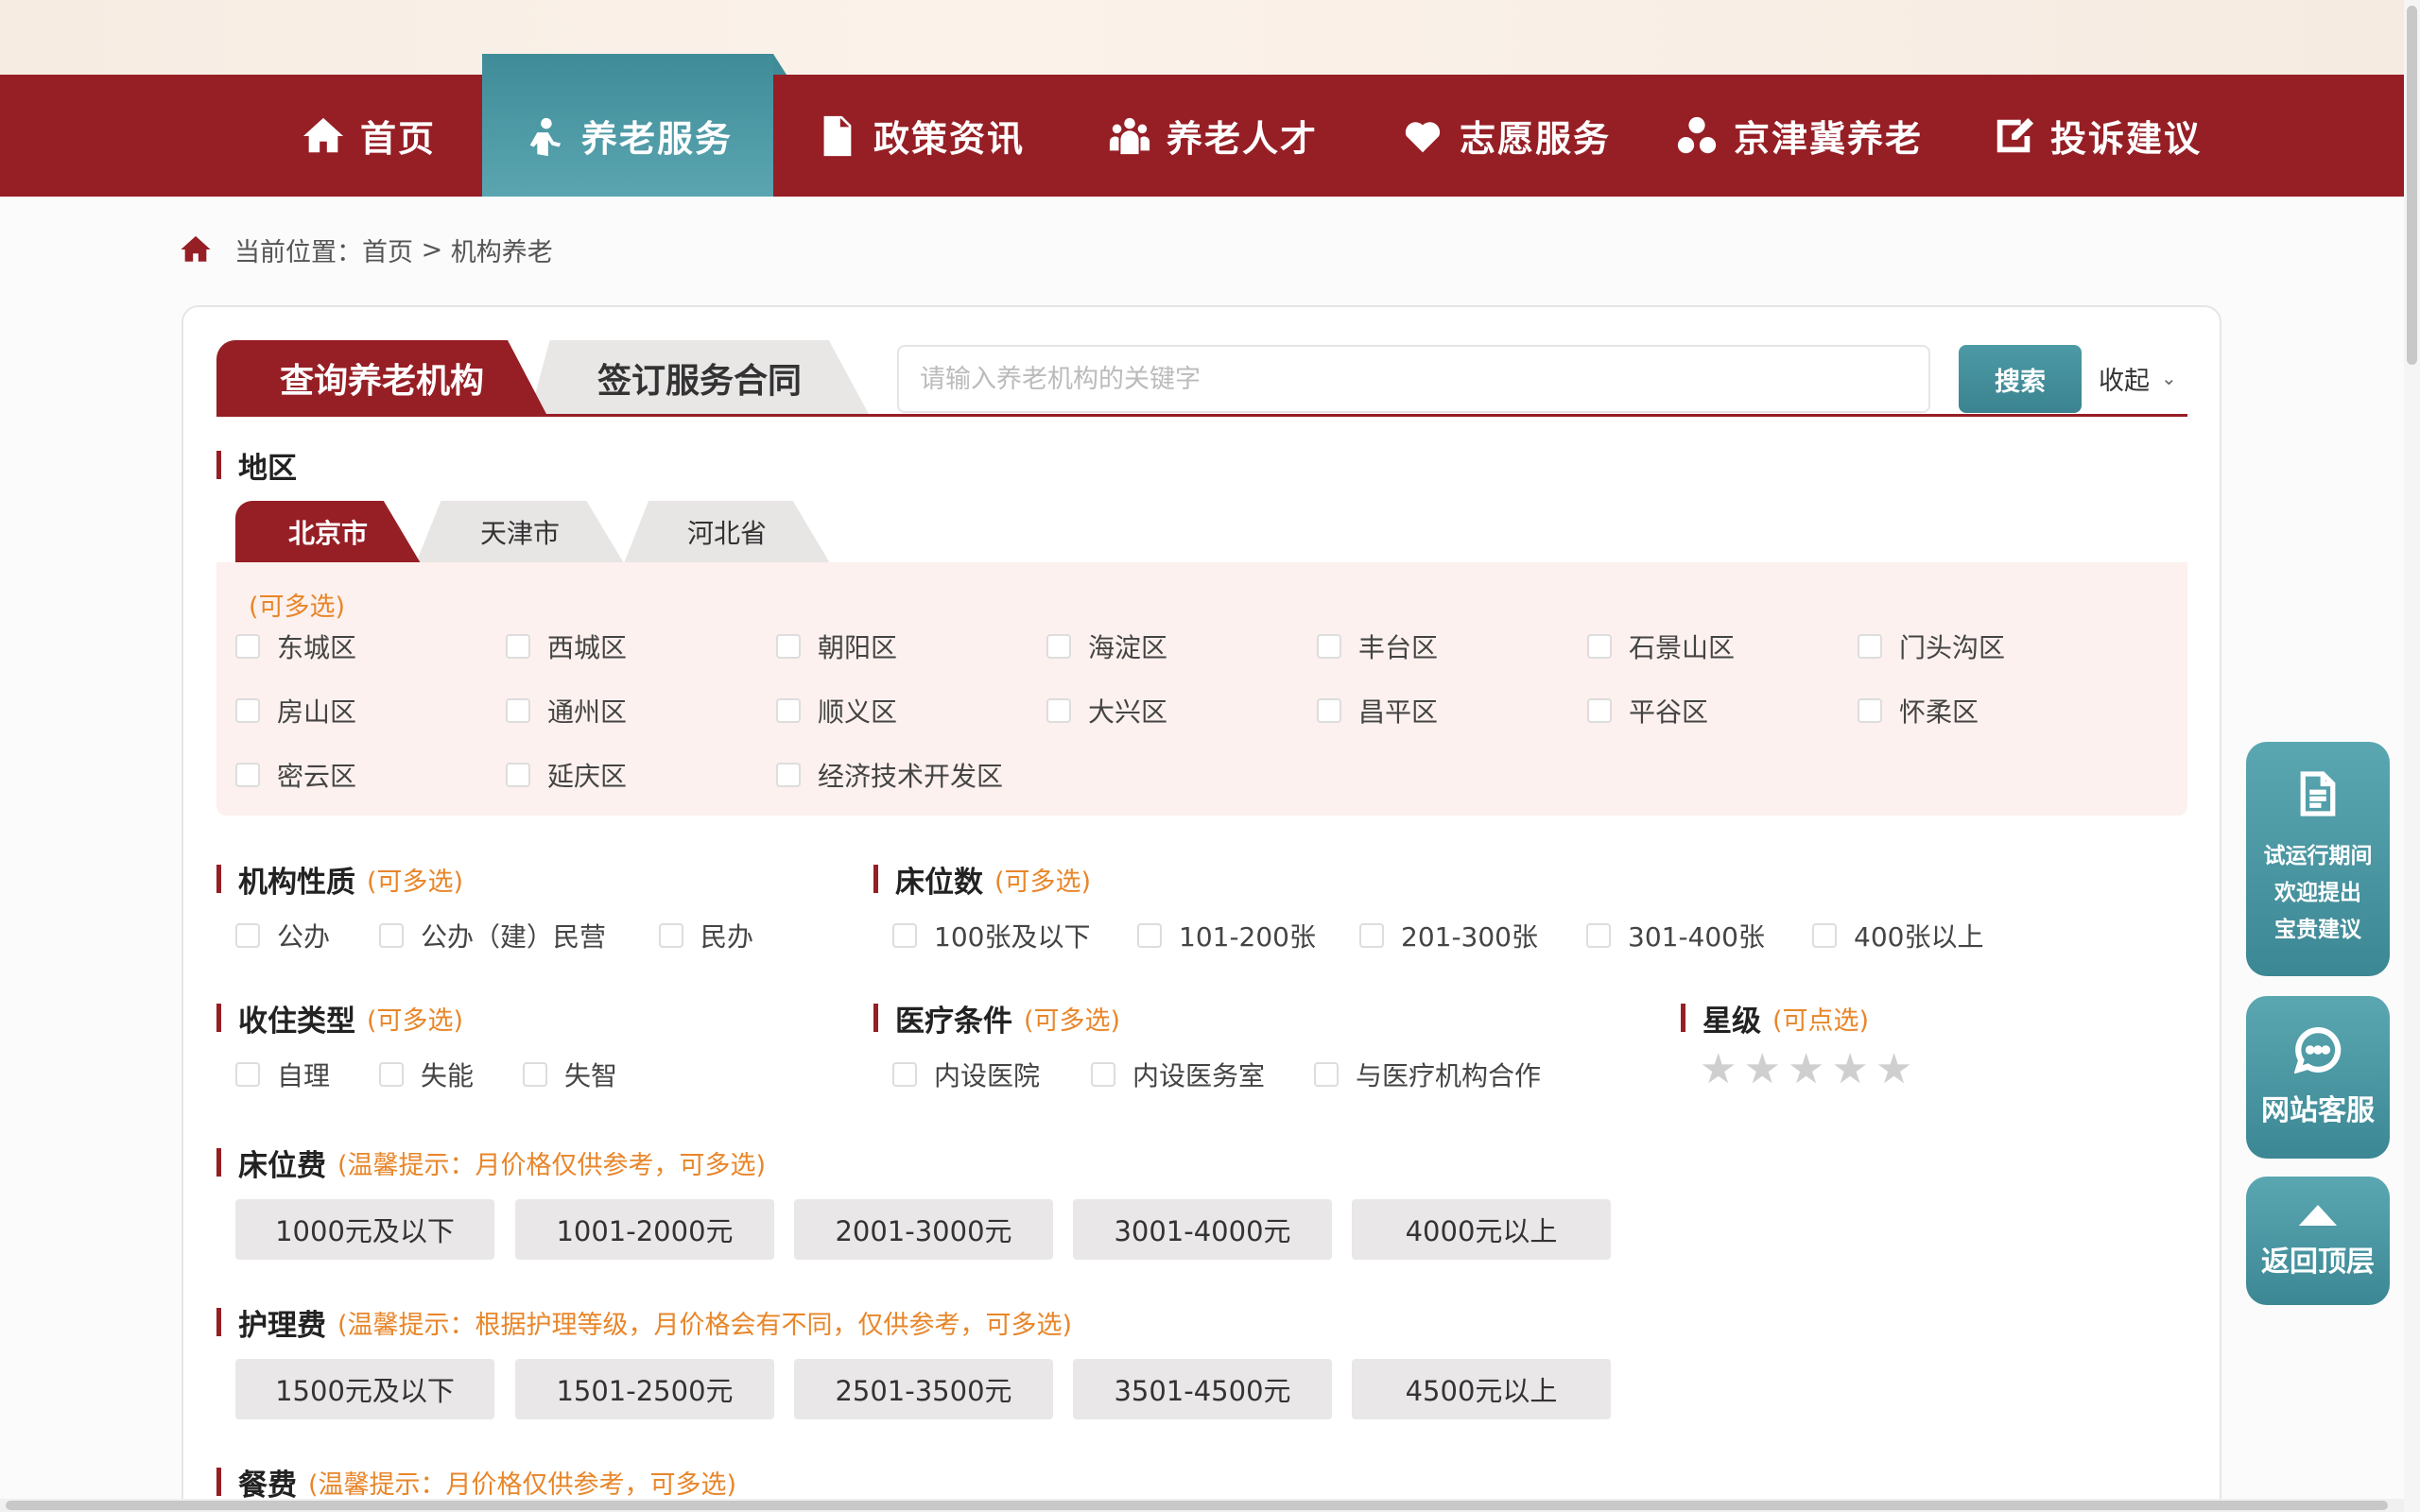  I want to click on horizontal-scrollbar-thumb, so click(1197, 1505).